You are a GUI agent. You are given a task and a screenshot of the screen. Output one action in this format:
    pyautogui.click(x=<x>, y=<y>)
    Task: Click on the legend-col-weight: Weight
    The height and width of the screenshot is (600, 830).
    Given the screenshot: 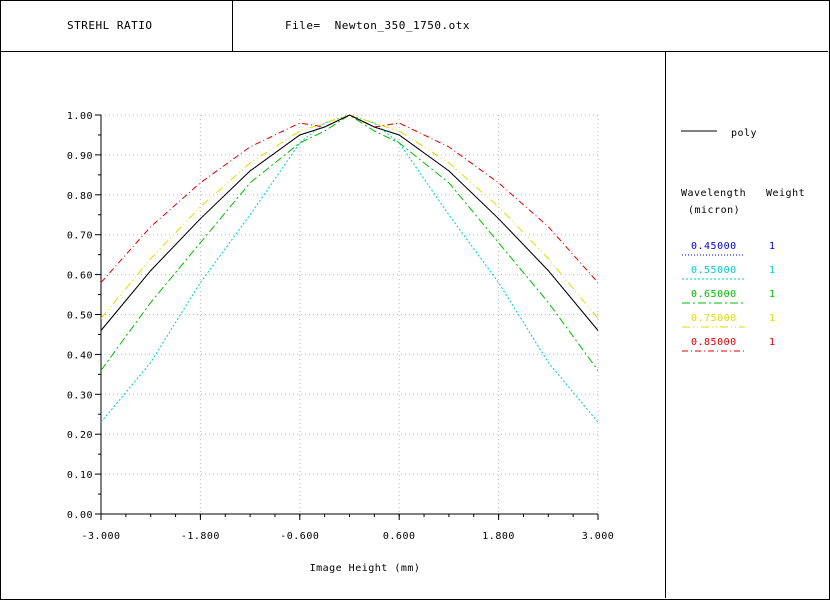 What is the action you would take?
    pyautogui.click(x=785, y=193)
    